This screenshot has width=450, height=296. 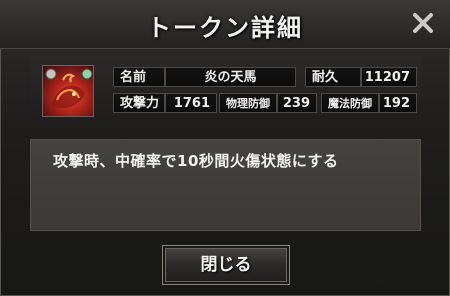 I want to click on token-portrait, so click(x=68, y=91).